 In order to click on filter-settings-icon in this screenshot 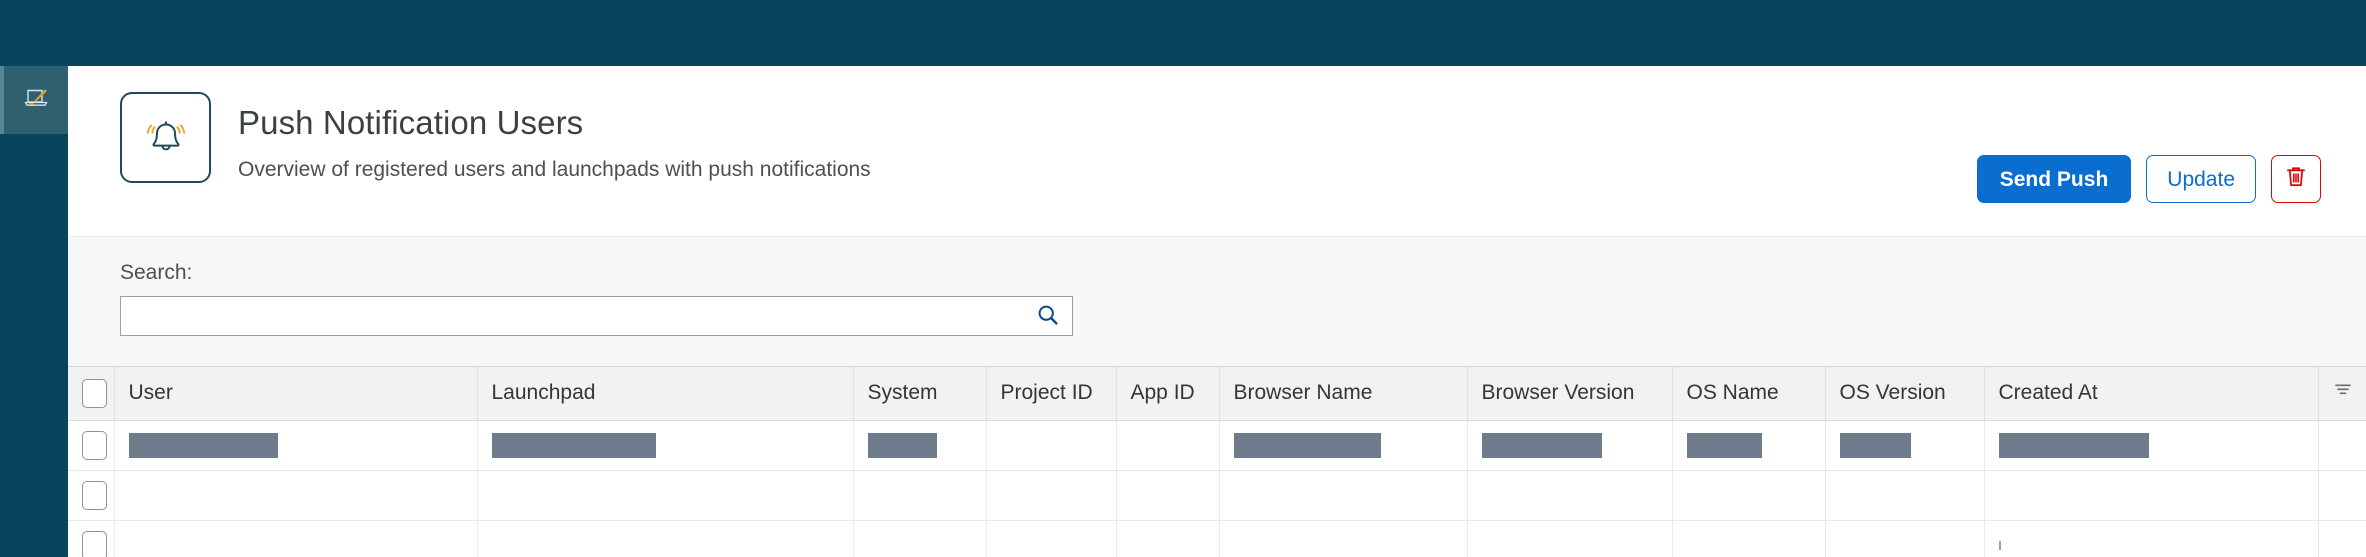, I will do `click(2343, 391)`.